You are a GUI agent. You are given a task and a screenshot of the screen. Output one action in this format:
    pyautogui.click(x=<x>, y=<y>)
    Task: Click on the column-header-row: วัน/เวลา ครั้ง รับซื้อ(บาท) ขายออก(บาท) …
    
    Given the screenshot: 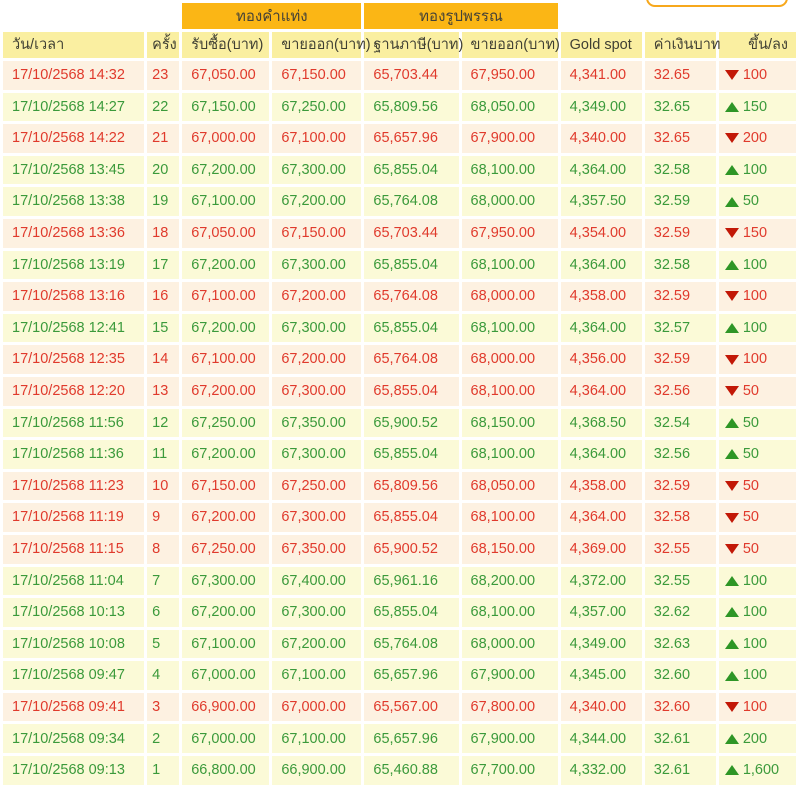 What is the action you would take?
    pyautogui.click(x=399, y=45)
    